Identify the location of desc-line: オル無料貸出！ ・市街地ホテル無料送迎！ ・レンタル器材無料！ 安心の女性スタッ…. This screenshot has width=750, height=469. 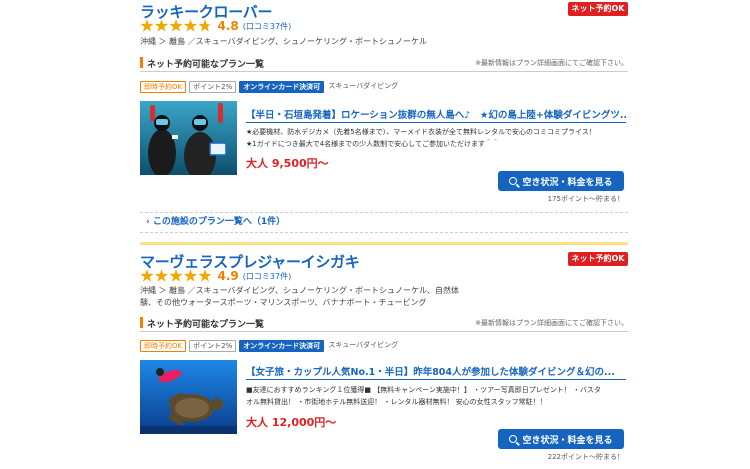
(396, 402).